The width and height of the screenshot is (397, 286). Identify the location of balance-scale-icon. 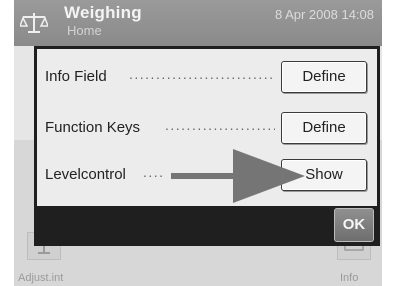
(34, 23).